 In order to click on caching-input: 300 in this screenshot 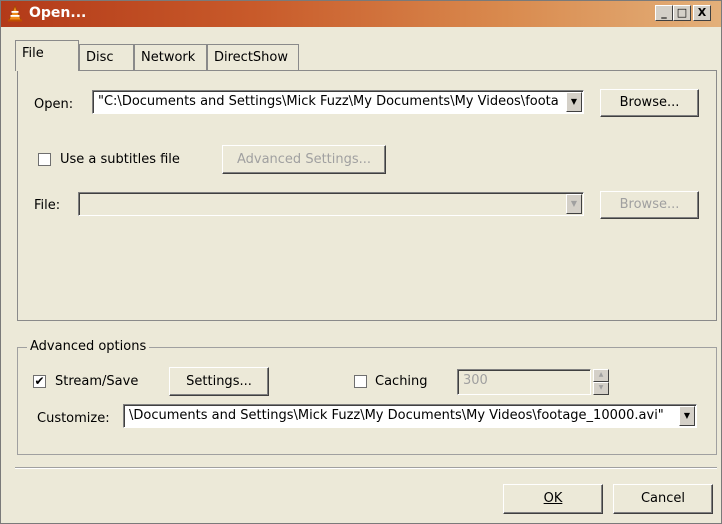, I will do `click(524, 382)`.